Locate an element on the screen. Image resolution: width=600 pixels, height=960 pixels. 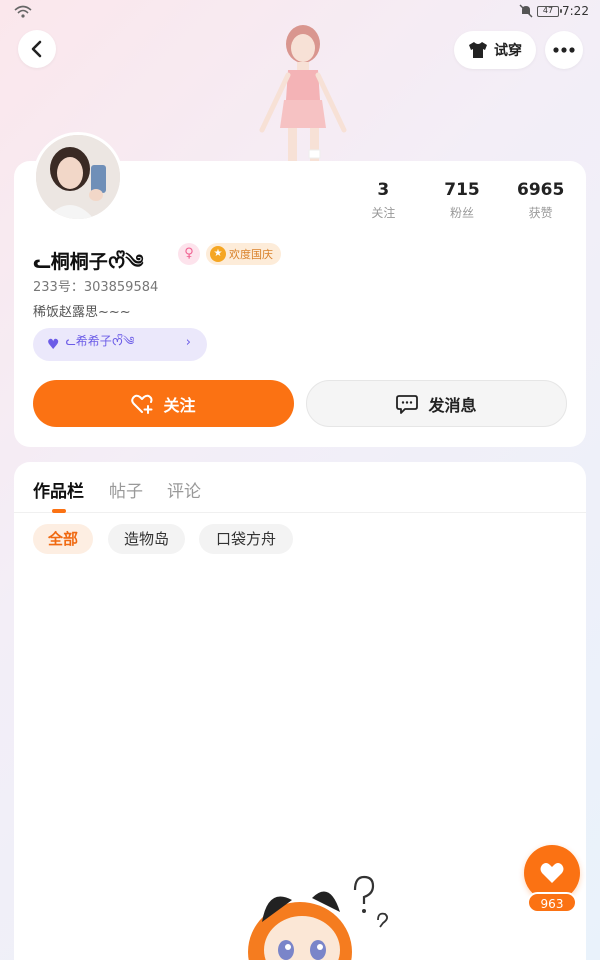
stat-label: 获赞 is located at coordinates (540, 213).